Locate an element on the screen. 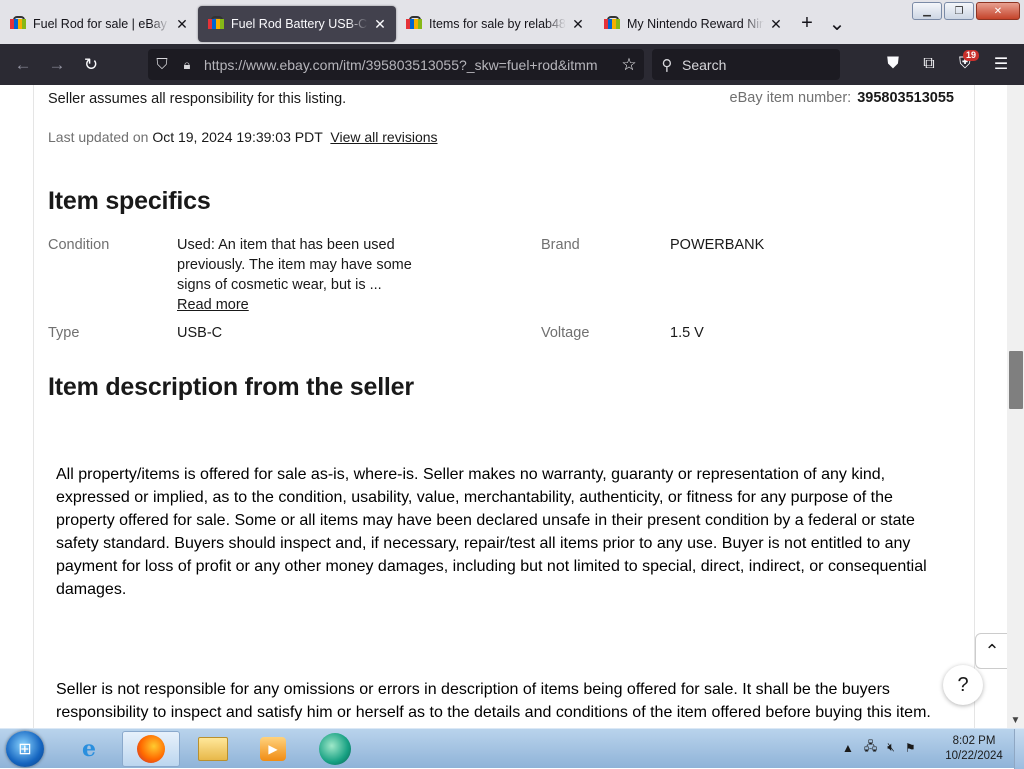  item-number-value: 395803513055 is located at coordinates (905, 98).